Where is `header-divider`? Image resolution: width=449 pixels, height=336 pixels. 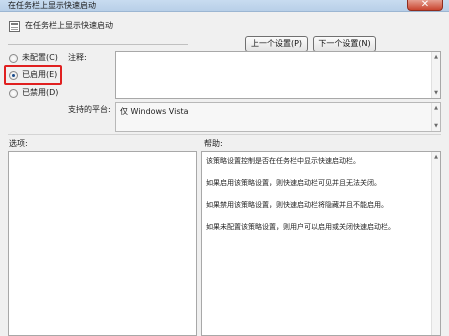 header-divider is located at coordinates (98, 44).